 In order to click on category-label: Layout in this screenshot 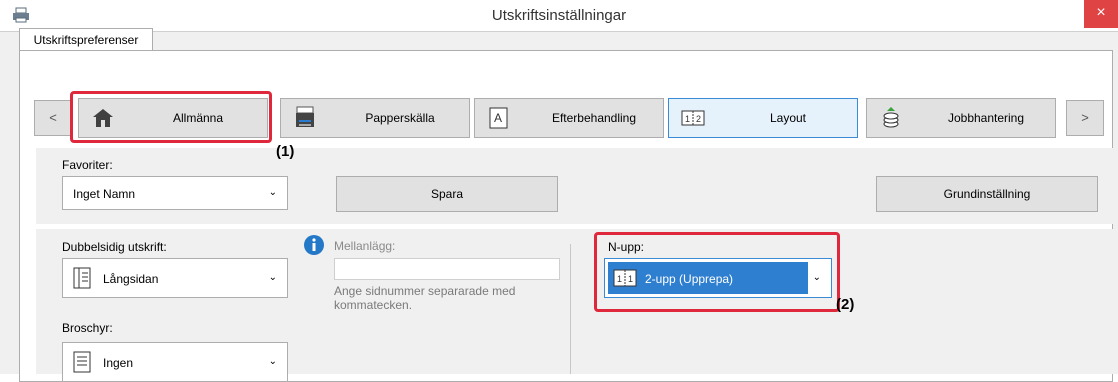, I will do `click(788, 118)`.